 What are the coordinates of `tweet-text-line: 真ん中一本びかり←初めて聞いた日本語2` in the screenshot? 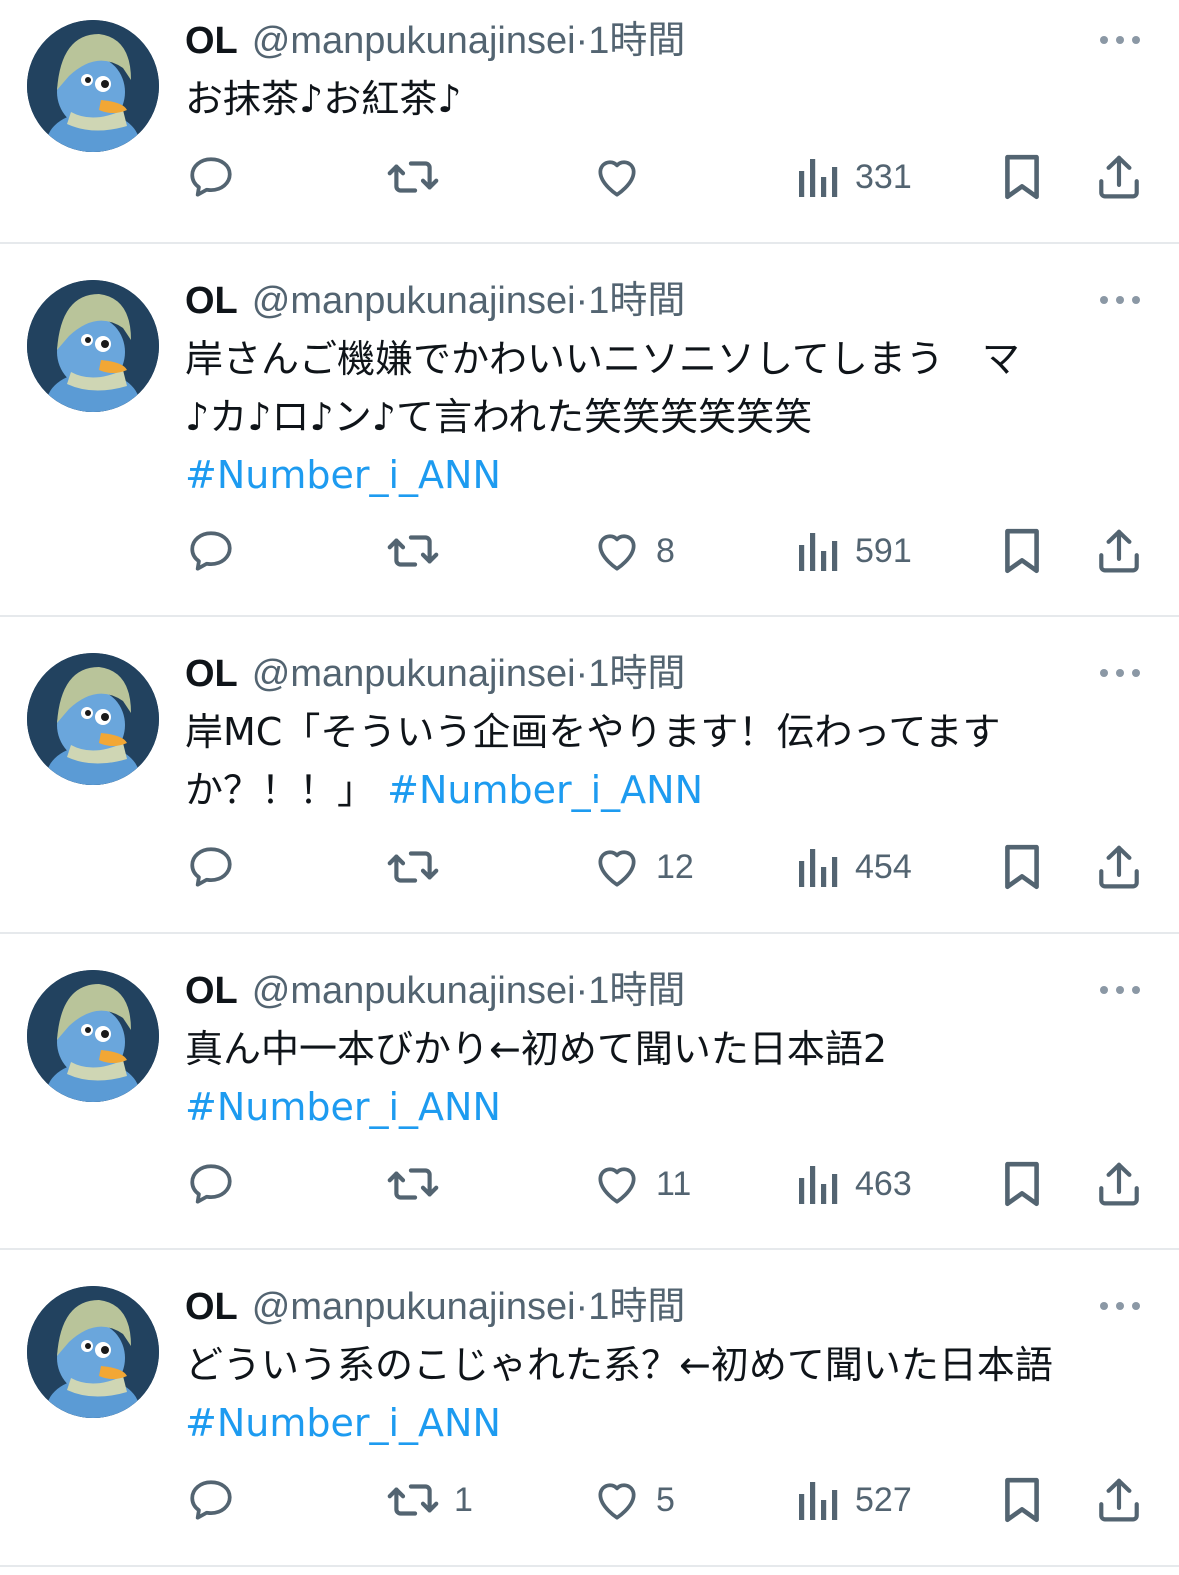 It's located at (672, 1049).